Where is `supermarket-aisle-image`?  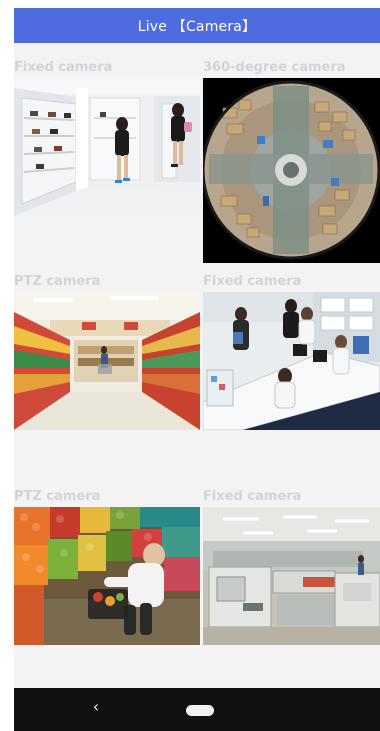 supermarket-aisle-image is located at coordinates (107, 361).